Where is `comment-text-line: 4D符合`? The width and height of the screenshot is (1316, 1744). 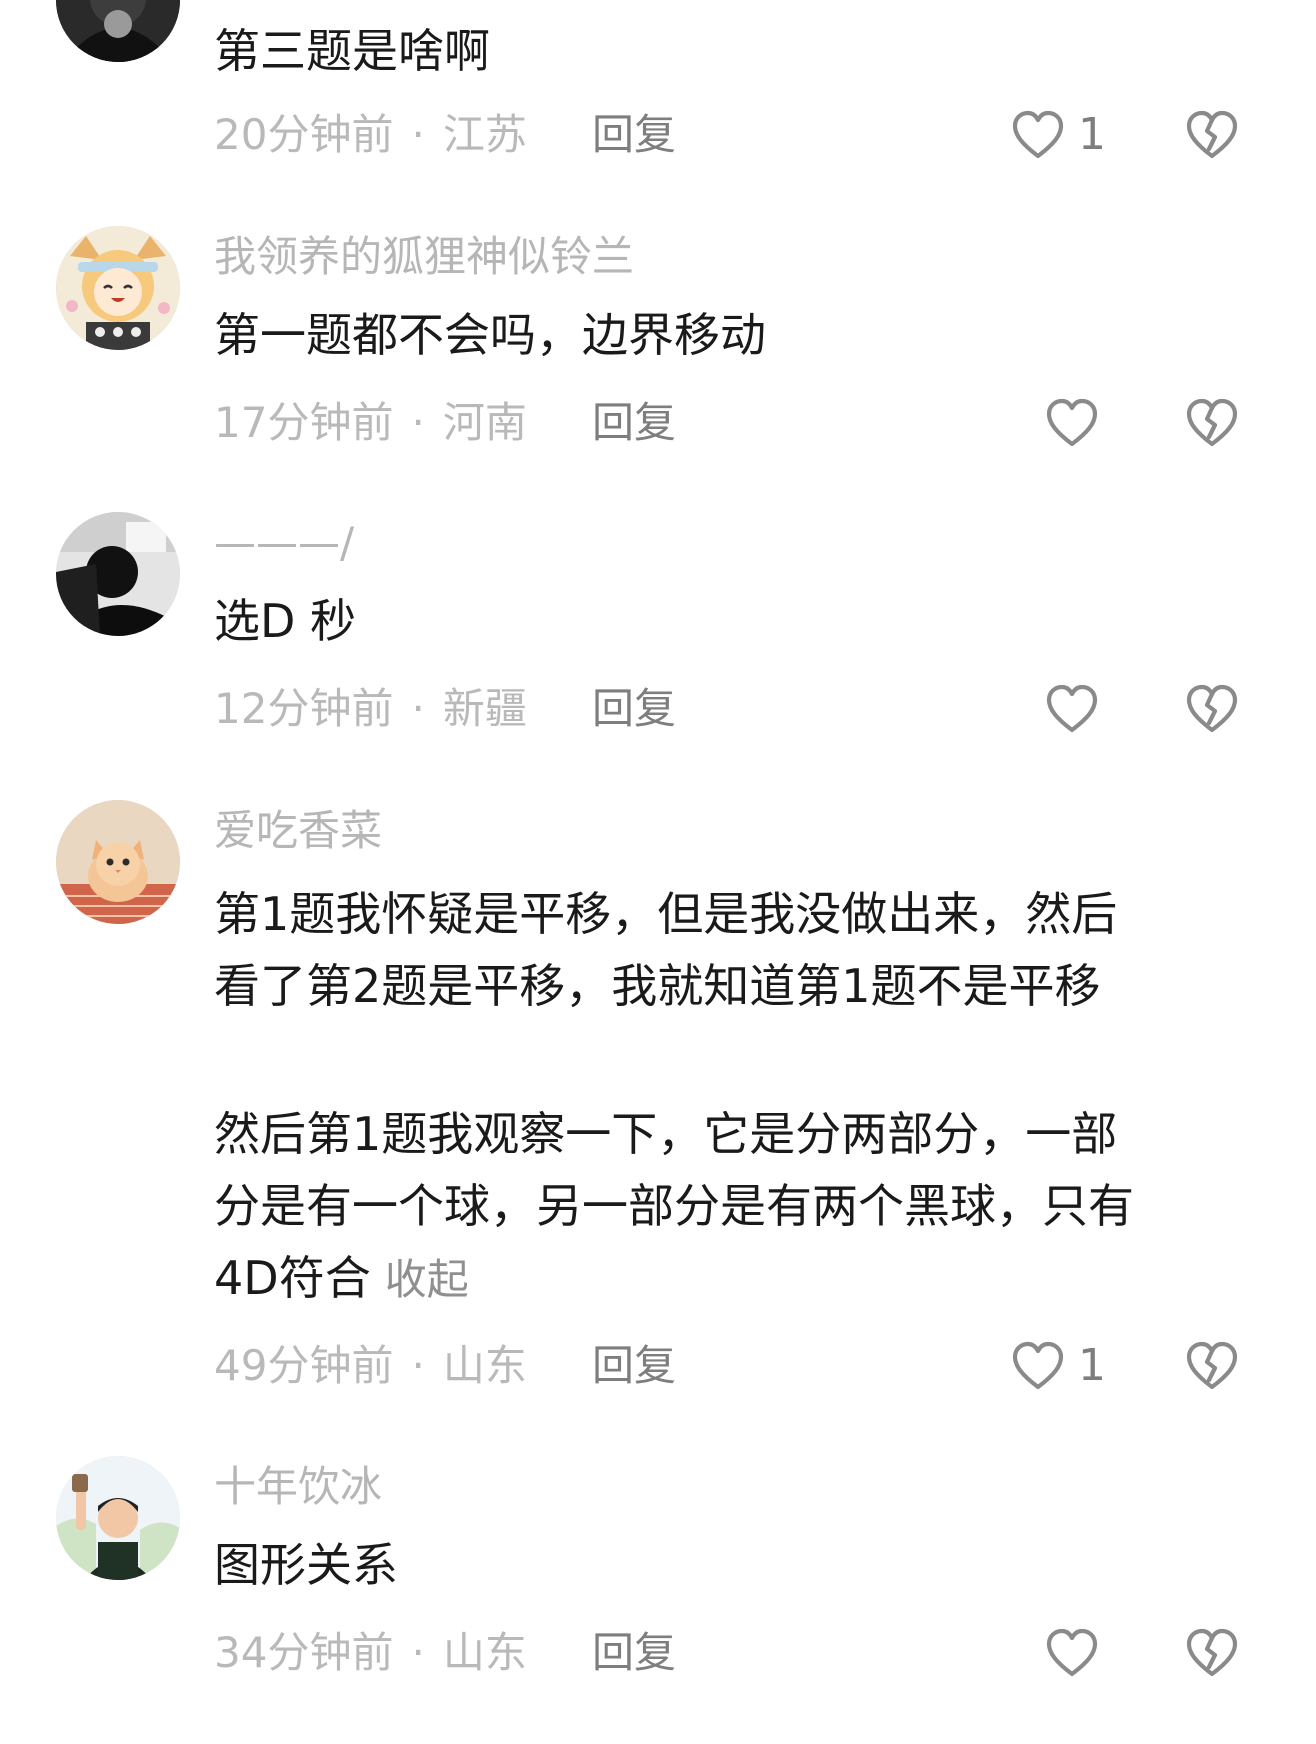
comment-text-line: 4D符合 is located at coordinates (292, 1278).